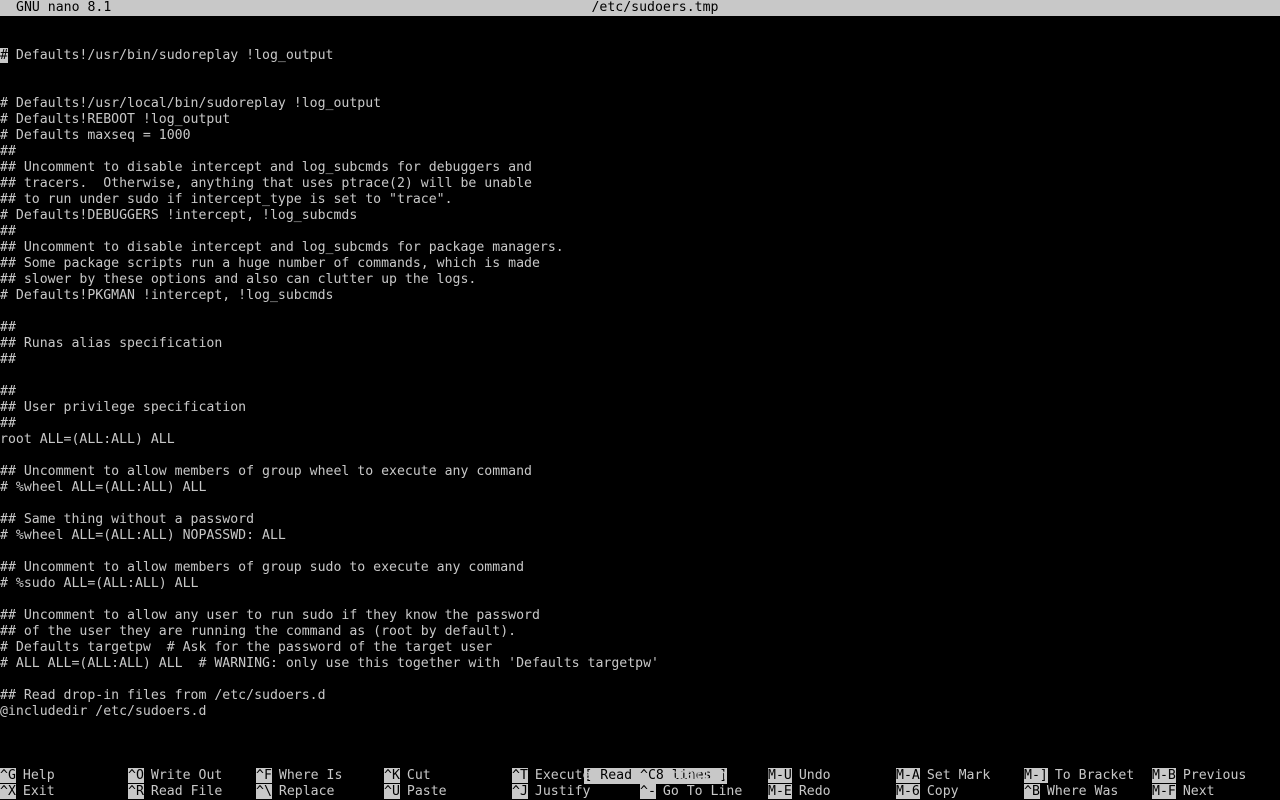  I want to click on shortcut-label: Help, so click(38, 775).